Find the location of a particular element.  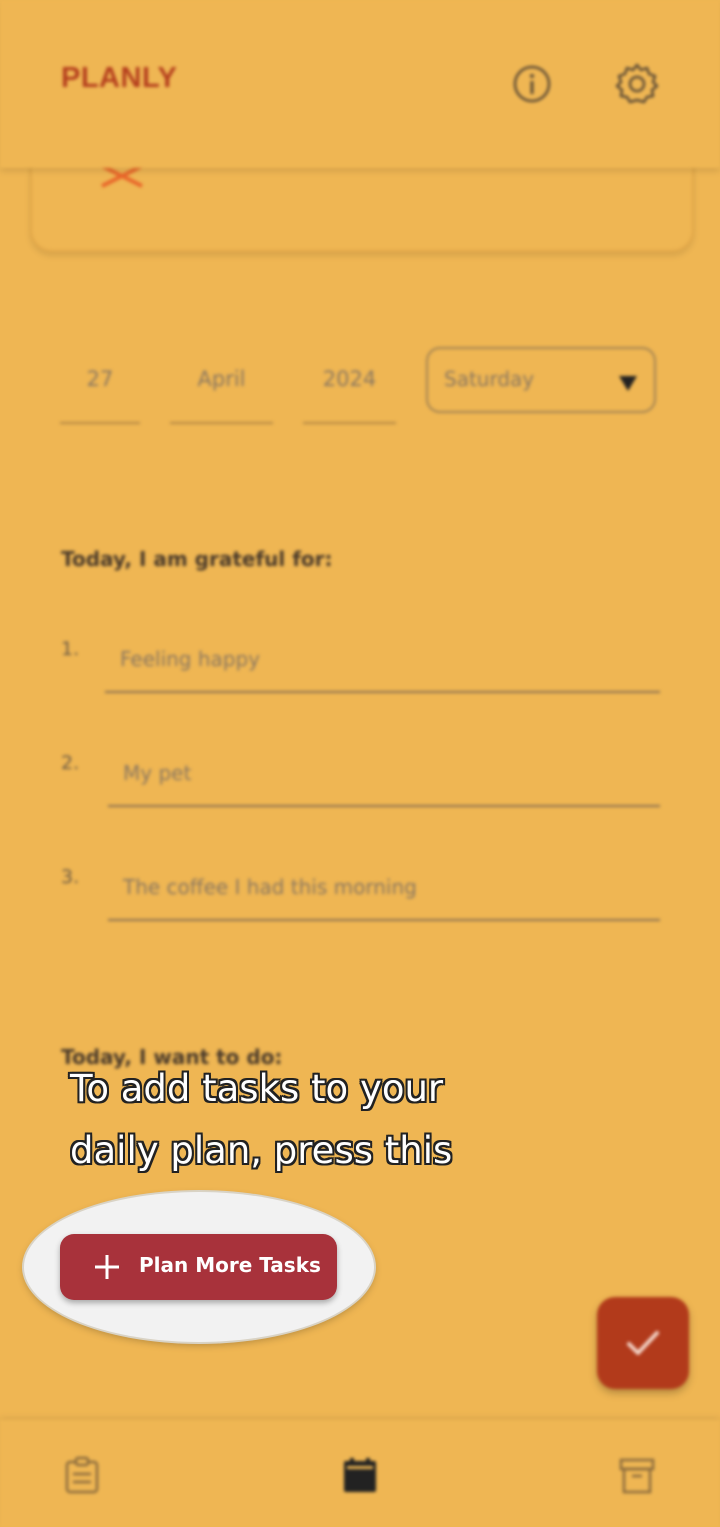

plan-more-tasks-button: Plan More Tasks is located at coordinates (198, 1267).